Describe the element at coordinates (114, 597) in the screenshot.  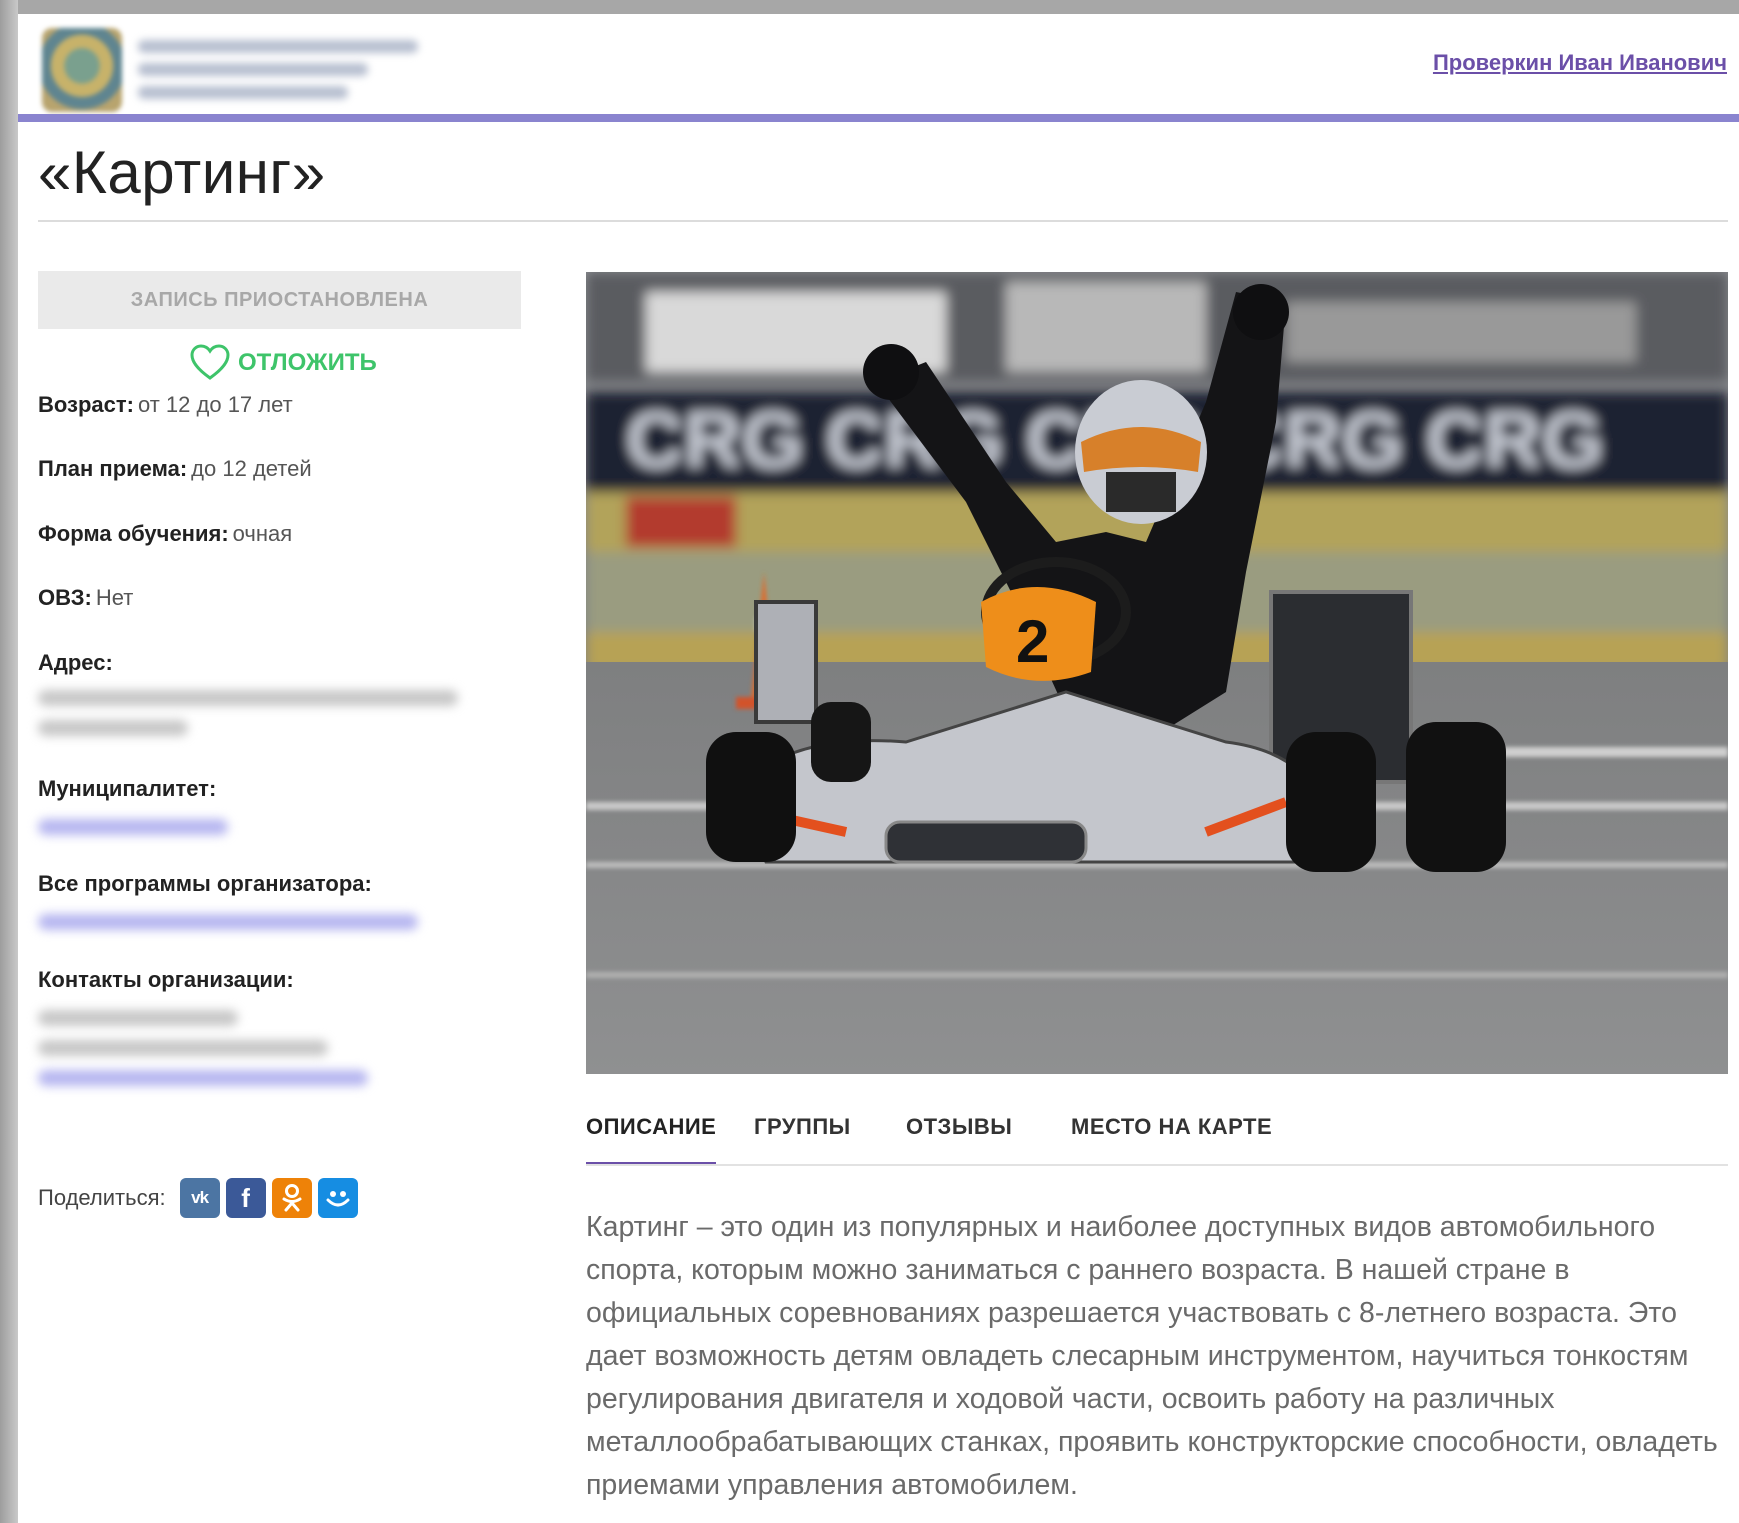
I see `ovz-value: Нет` at that location.